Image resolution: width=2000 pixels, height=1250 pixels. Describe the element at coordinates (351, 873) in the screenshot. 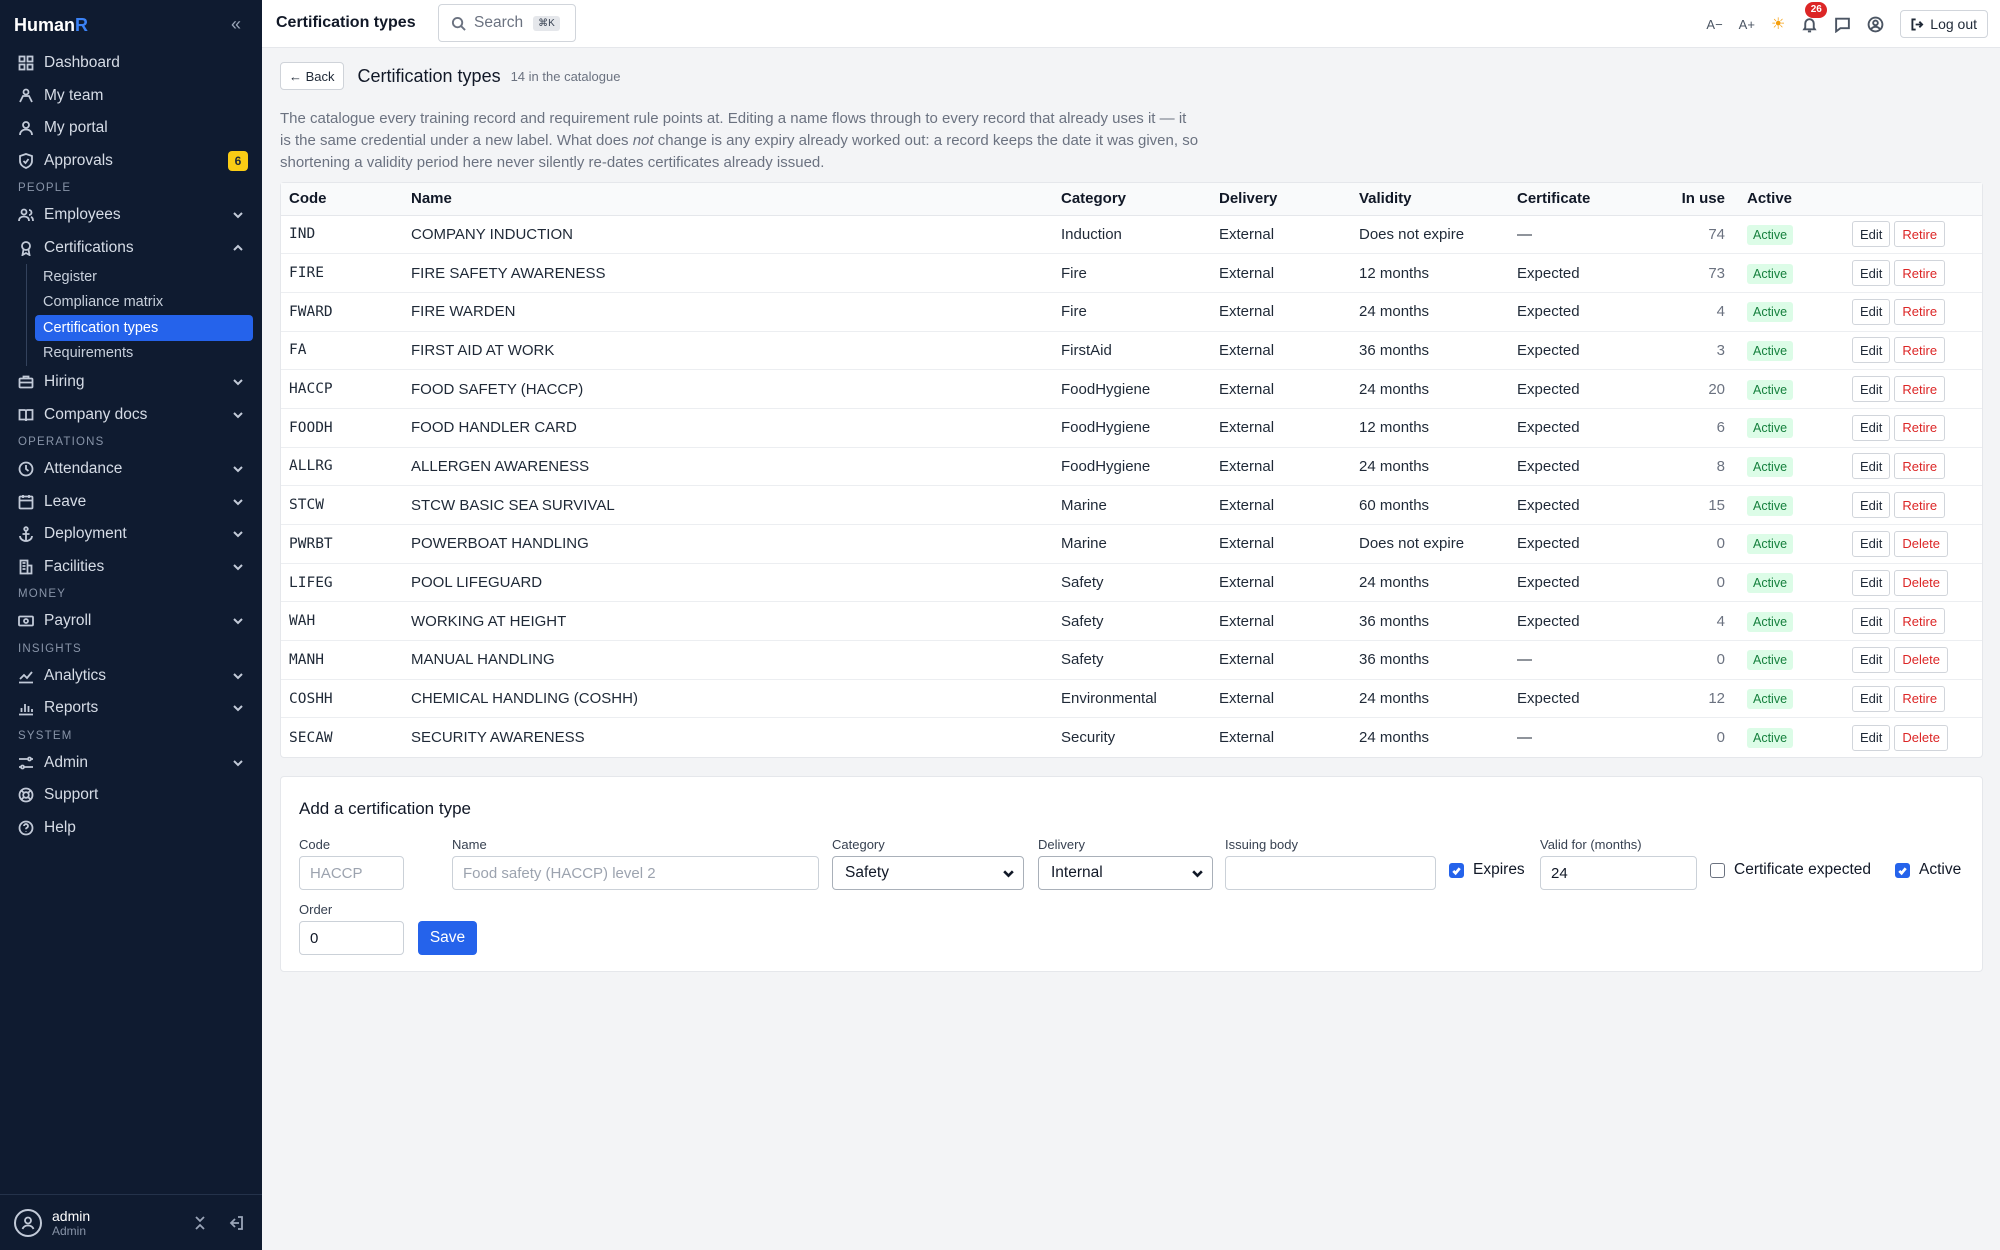

I see `code-input` at that location.